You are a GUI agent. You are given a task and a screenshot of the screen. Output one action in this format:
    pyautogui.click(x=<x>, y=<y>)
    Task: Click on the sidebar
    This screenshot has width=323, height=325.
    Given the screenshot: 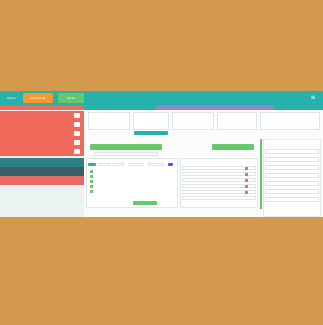 What is the action you would take?
    pyautogui.click(x=42, y=161)
    